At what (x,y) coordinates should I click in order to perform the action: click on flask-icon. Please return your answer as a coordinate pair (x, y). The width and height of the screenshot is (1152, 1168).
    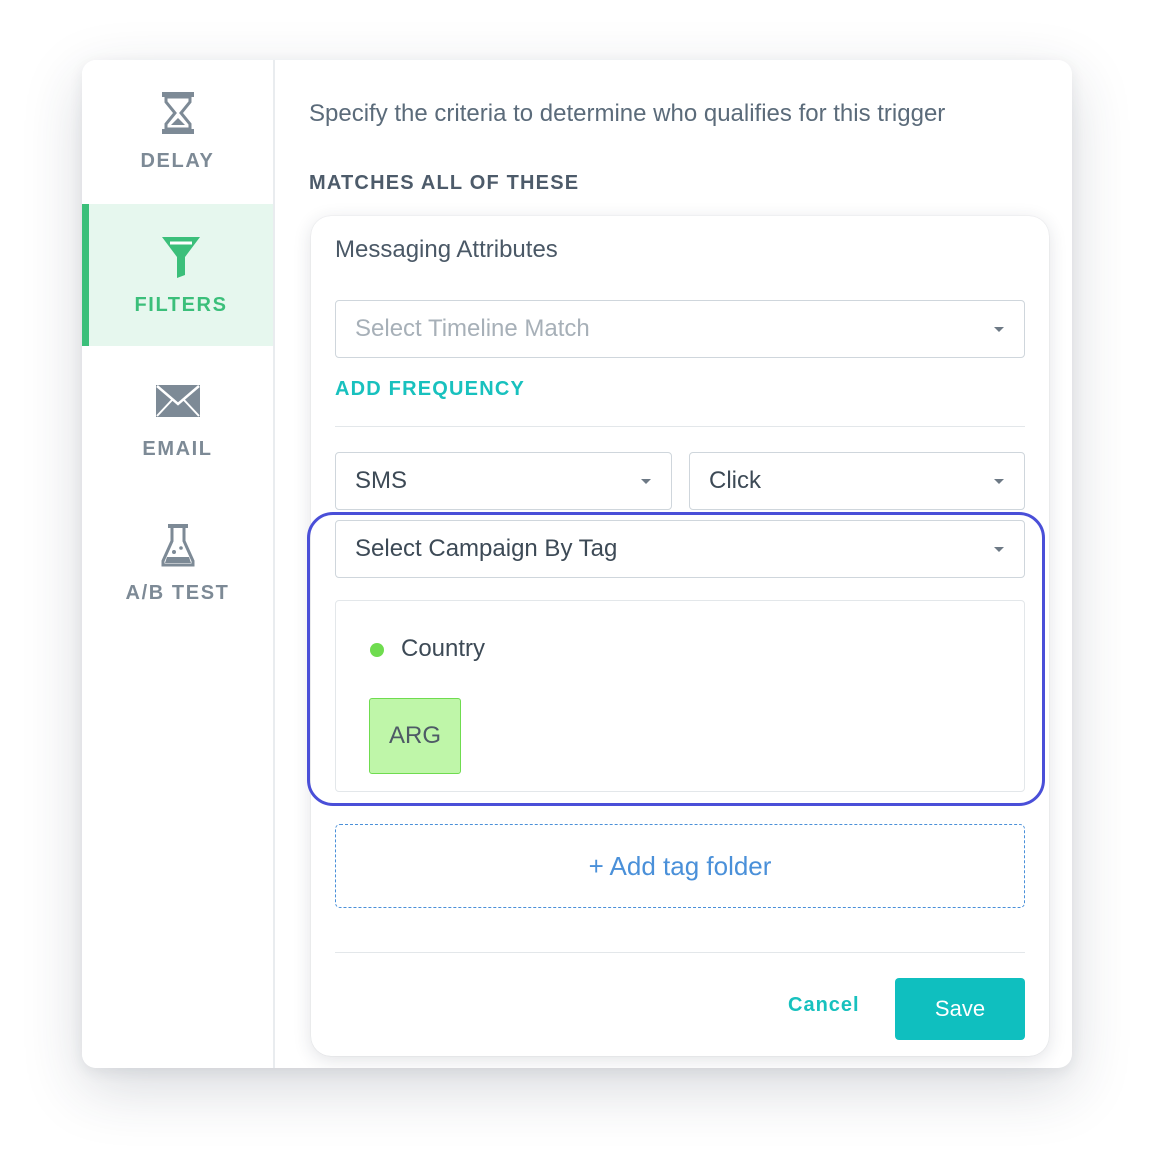
    Looking at the image, I should click on (178, 545).